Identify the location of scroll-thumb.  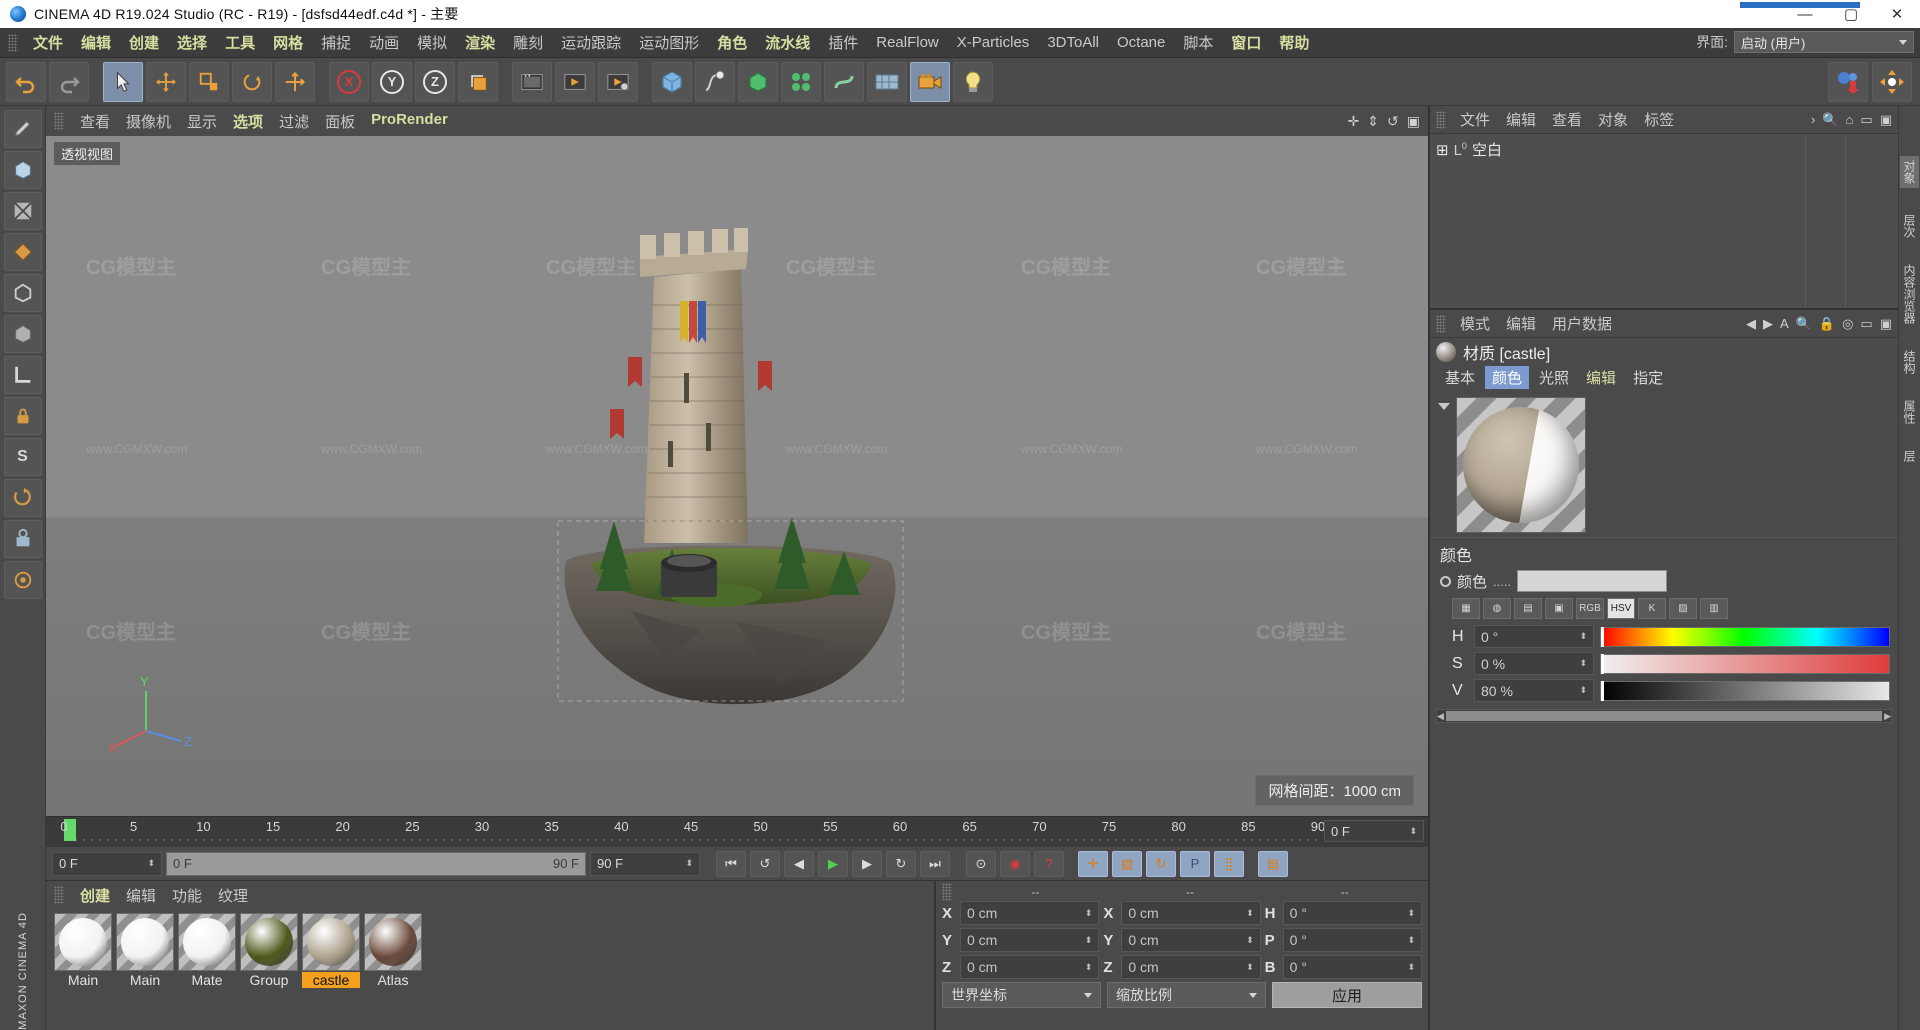
(1664, 716).